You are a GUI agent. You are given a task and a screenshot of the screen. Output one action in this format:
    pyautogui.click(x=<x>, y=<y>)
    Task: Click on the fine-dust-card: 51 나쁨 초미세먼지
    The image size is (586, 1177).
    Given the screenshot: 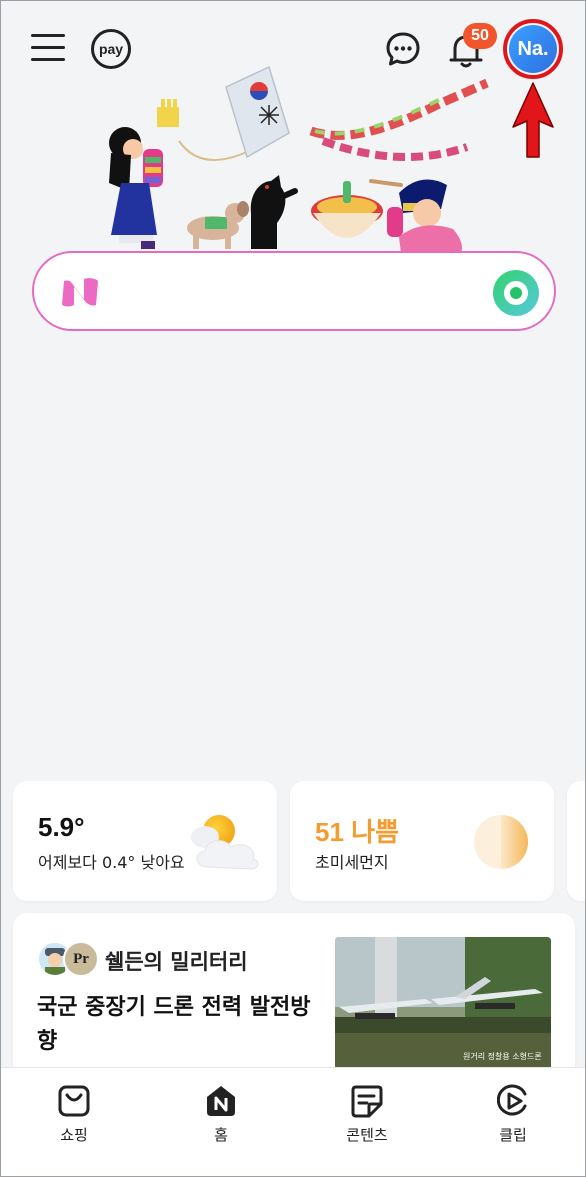 What is the action you would take?
    pyautogui.click(x=422, y=841)
    